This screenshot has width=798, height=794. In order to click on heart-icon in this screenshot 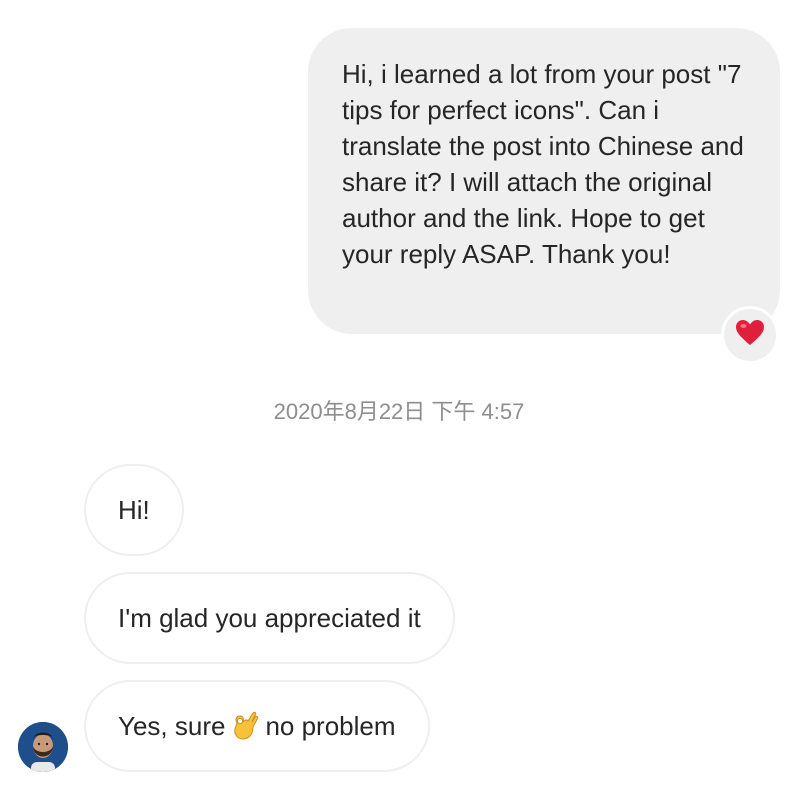, I will do `click(750, 335)`.